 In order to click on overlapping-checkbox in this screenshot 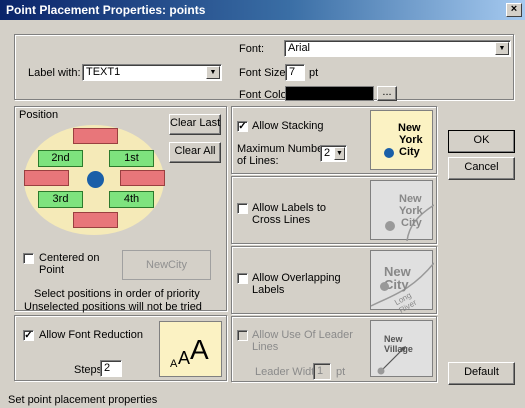, I will do `click(242, 278)`.